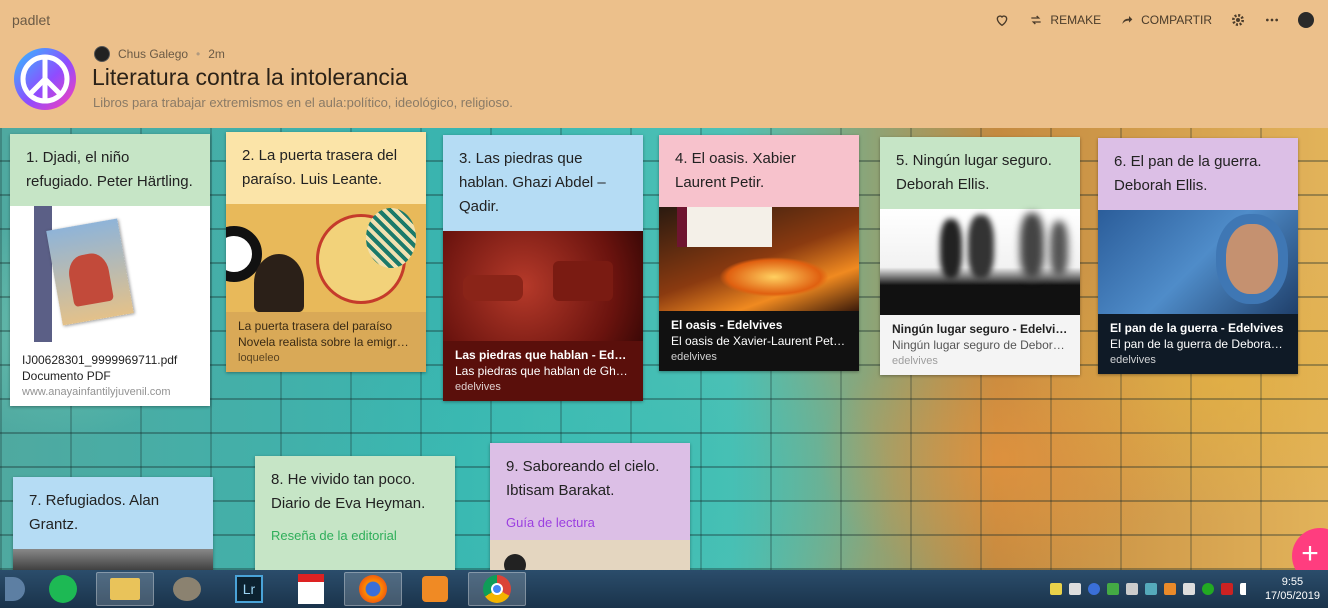 Image resolution: width=1328 pixels, height=608 pixels. Describe the element at coordinates (664, 589) in the screenshot. I see `windows-taskbar: Lr 9:55 17/05/2019` at that location.